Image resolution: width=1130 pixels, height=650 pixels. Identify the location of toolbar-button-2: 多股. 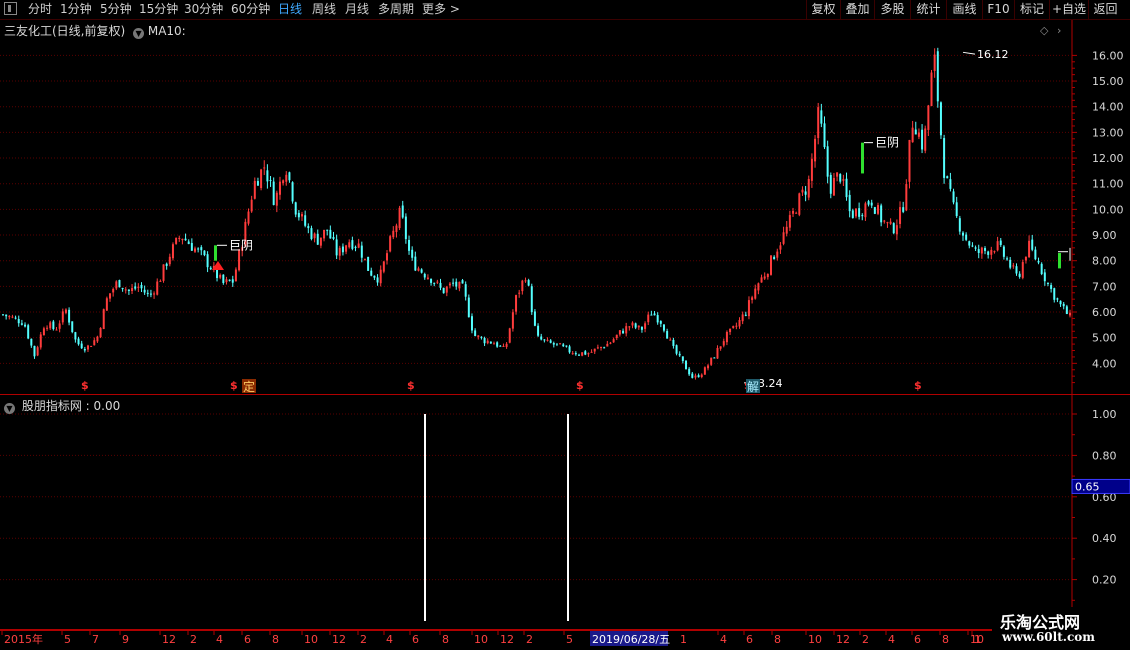
(892, 9).